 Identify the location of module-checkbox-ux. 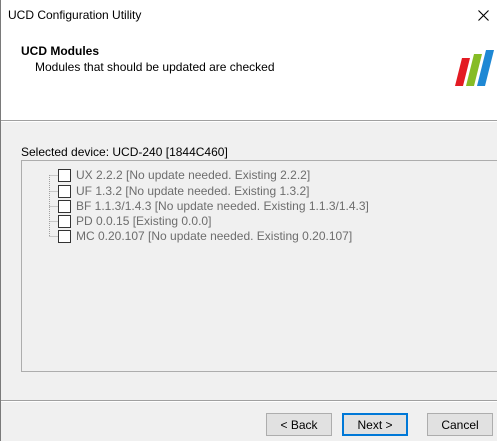
(64, 175).